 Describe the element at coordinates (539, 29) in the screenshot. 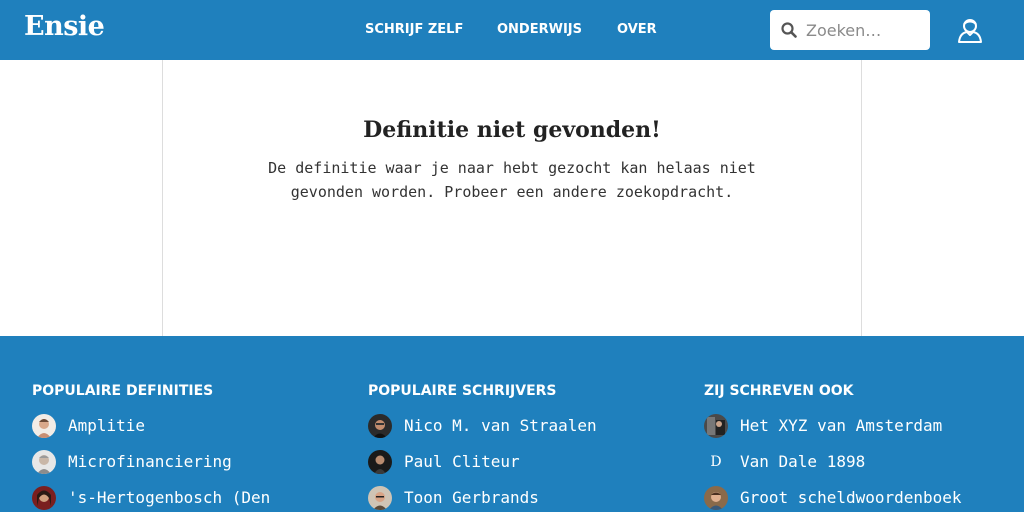

I see `nav-onderwijs: ONDERWIJS` at that location.